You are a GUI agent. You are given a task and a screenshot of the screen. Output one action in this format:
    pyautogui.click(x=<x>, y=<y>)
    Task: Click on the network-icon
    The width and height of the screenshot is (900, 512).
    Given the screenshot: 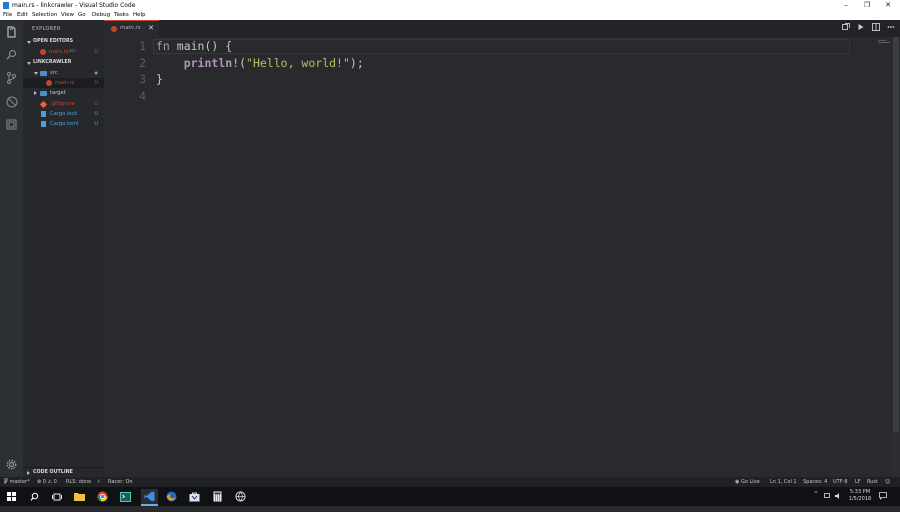 What is the action you would take?
    pyautogui.click(x=827, y=502)
    